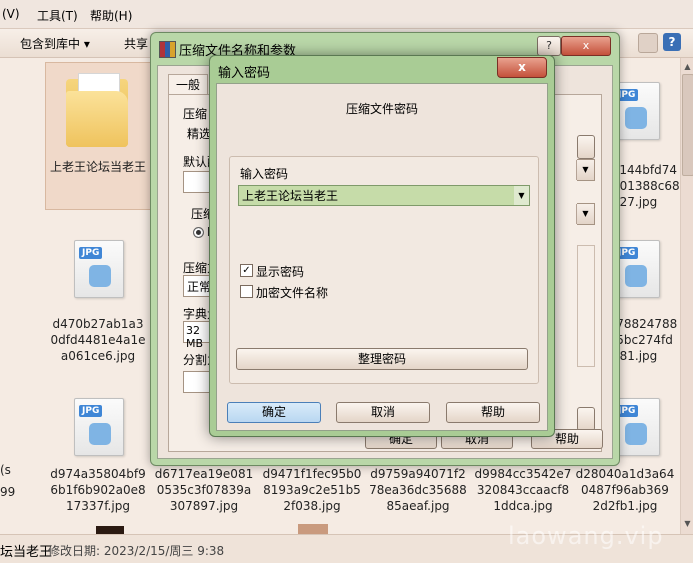 This screenshot has height=563, width=693. I want to click on watermark-text: laowang.vip, so click(586, 536).